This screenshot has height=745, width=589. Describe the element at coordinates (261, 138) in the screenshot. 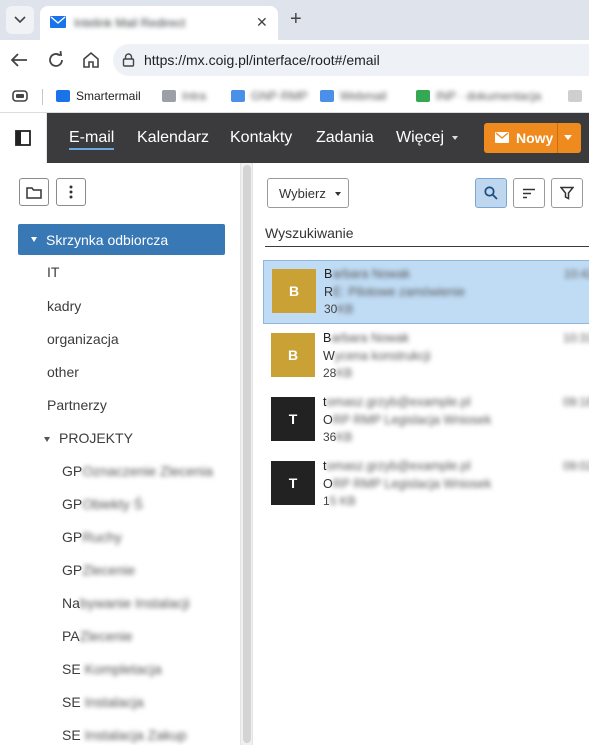

I see `nav-contacts: Kontakty` at that location.